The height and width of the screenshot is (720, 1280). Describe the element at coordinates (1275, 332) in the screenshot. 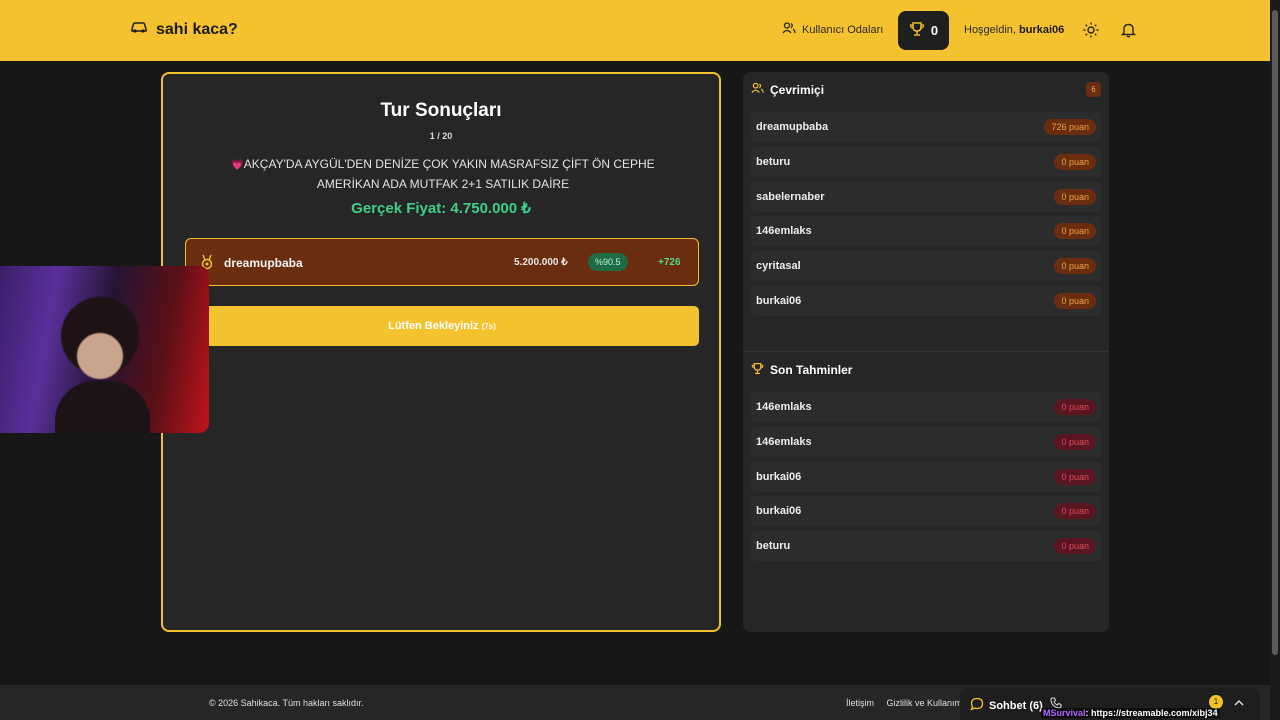

I see `scrollbar-thumb` at that location.